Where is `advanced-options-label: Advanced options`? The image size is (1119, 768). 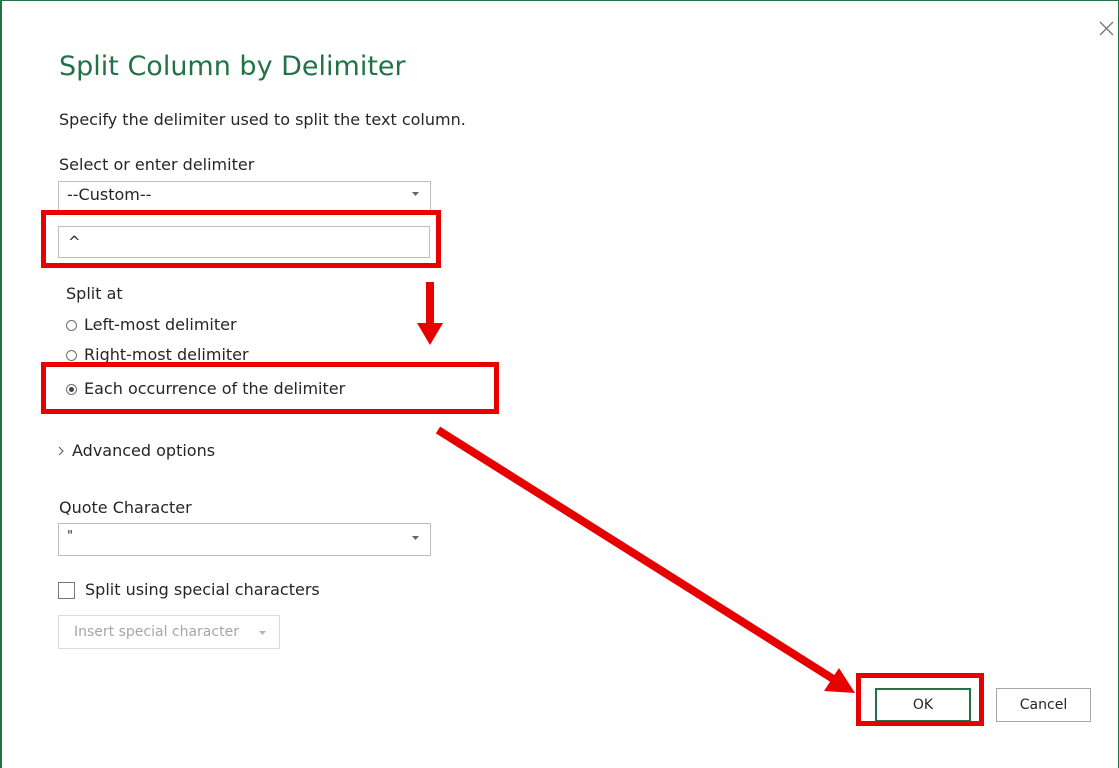 advanced-options-label: Advanced options is located at coordinates (144, 450).